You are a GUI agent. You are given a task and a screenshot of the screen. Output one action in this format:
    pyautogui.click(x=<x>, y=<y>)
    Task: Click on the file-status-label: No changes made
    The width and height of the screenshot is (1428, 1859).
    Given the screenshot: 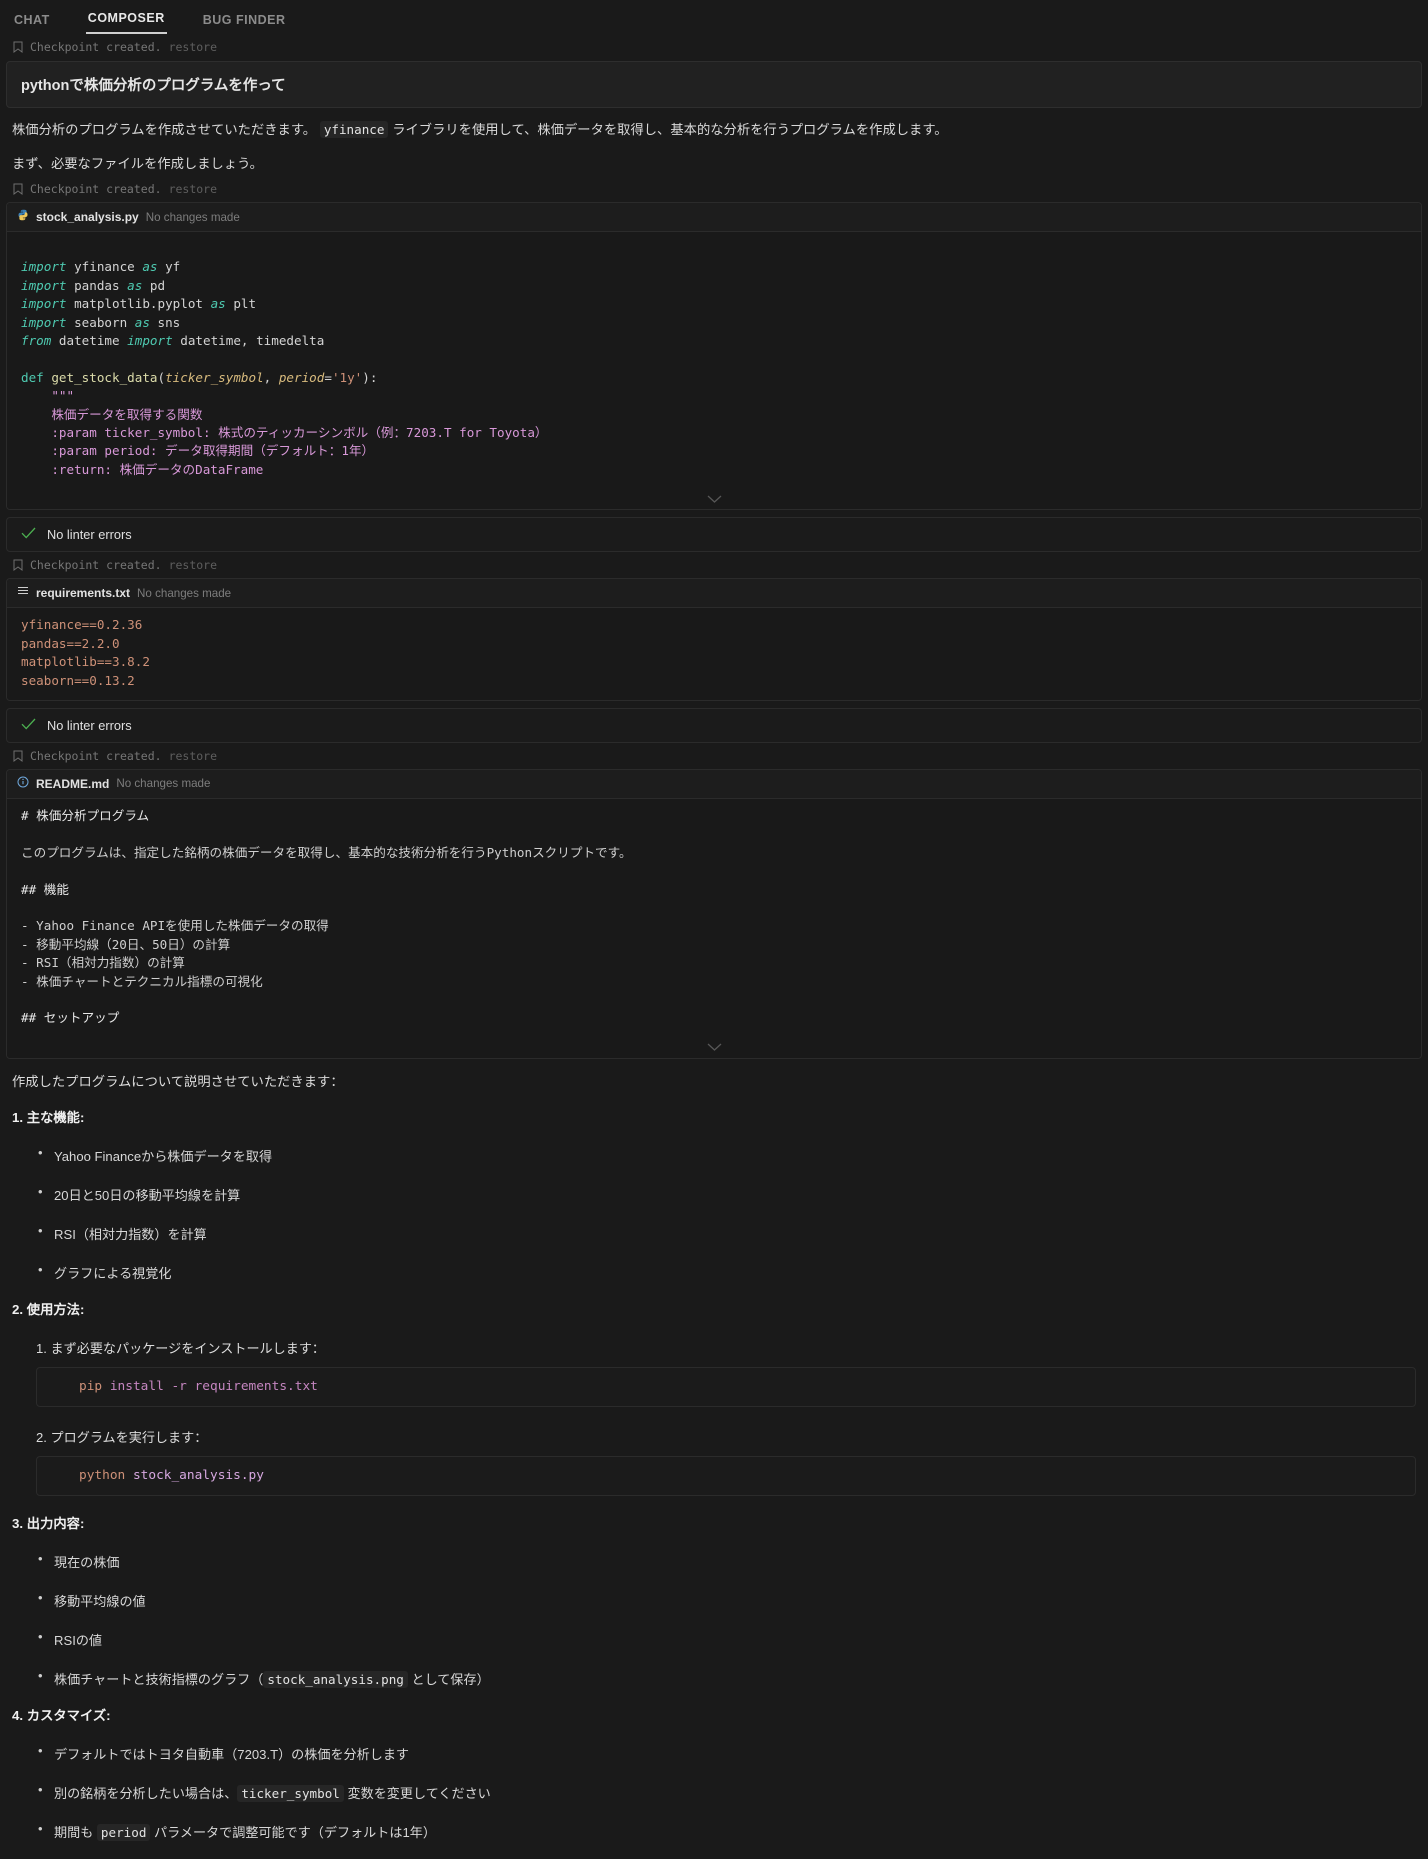 What is the action you would take?
    pyautogui.click(x=184, y=593)
    